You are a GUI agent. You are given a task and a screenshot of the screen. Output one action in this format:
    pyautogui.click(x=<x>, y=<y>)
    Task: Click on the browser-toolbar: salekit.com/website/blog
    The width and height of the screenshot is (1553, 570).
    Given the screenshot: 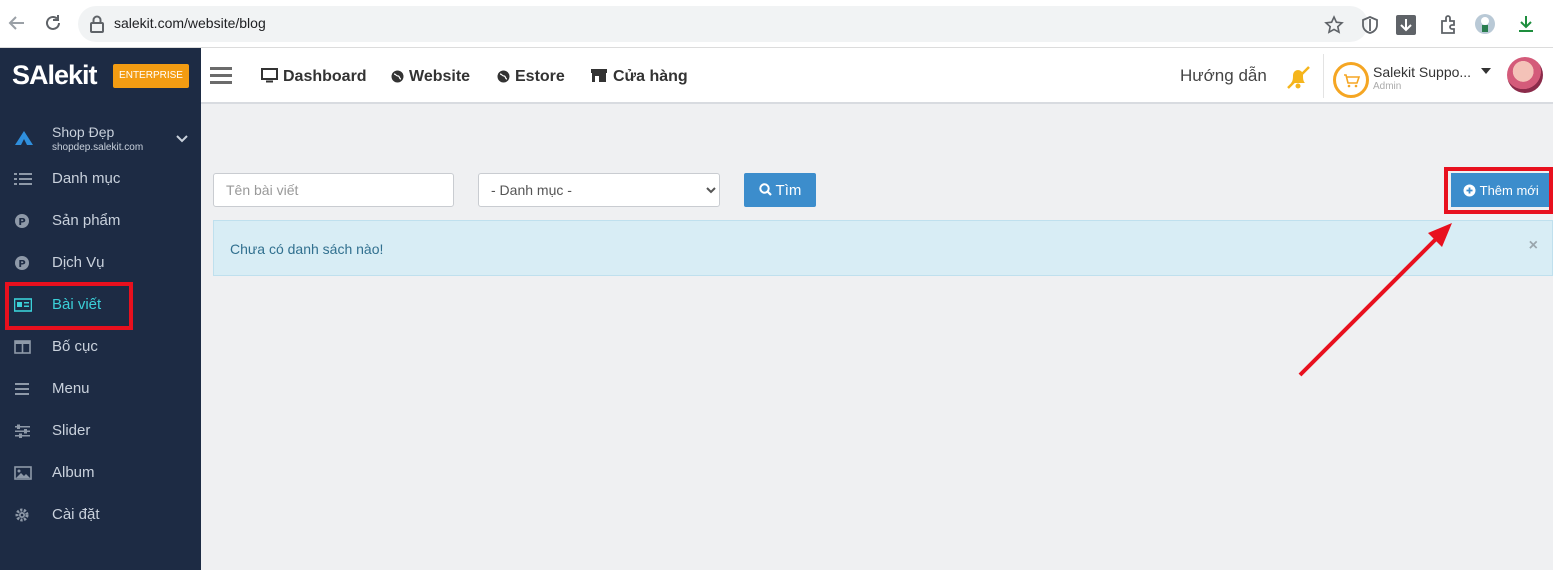 What is the action you would take?
    pyautogui.click(x=776, y=24)
    